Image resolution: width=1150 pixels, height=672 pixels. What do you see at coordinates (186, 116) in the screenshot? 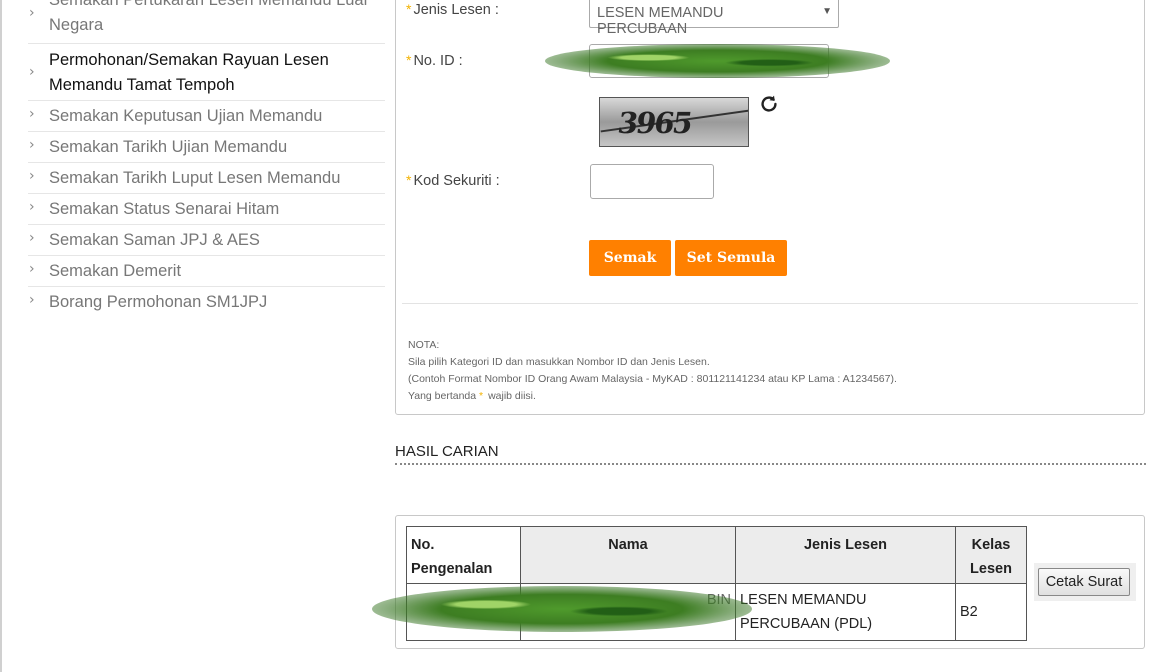
I see `sidebar-item-label: Semakan Keputusan Ujian Memandu` at bounding box center [186, 116].